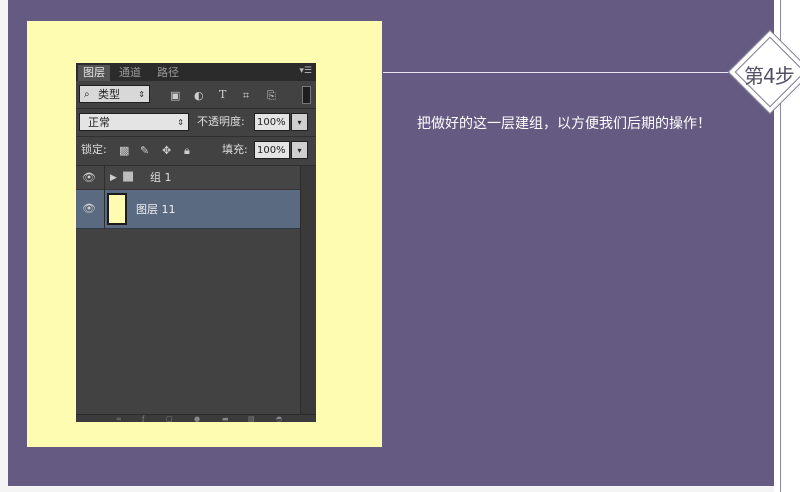 The image size is (800, 492). I want to click on layer-row-group: 👁︎ ▶ ■ 组 1, so click(188, 178).